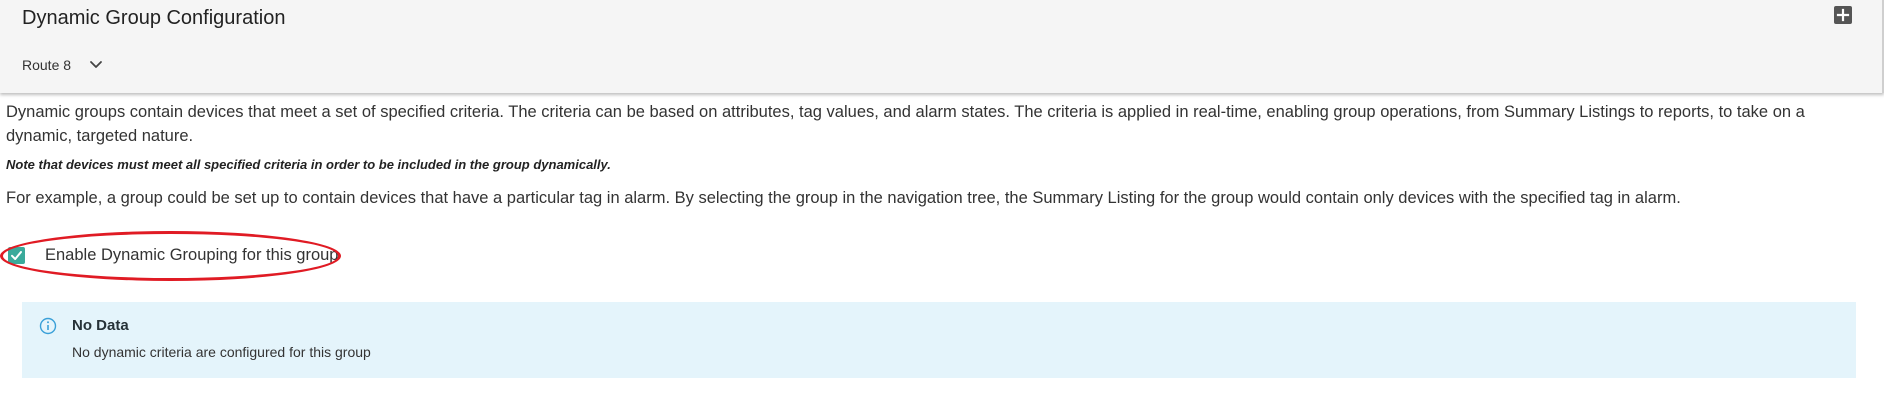 The width and height of the screenshot is (1884, 401). I want to click on plus-square-icon, so click(1843, 15).